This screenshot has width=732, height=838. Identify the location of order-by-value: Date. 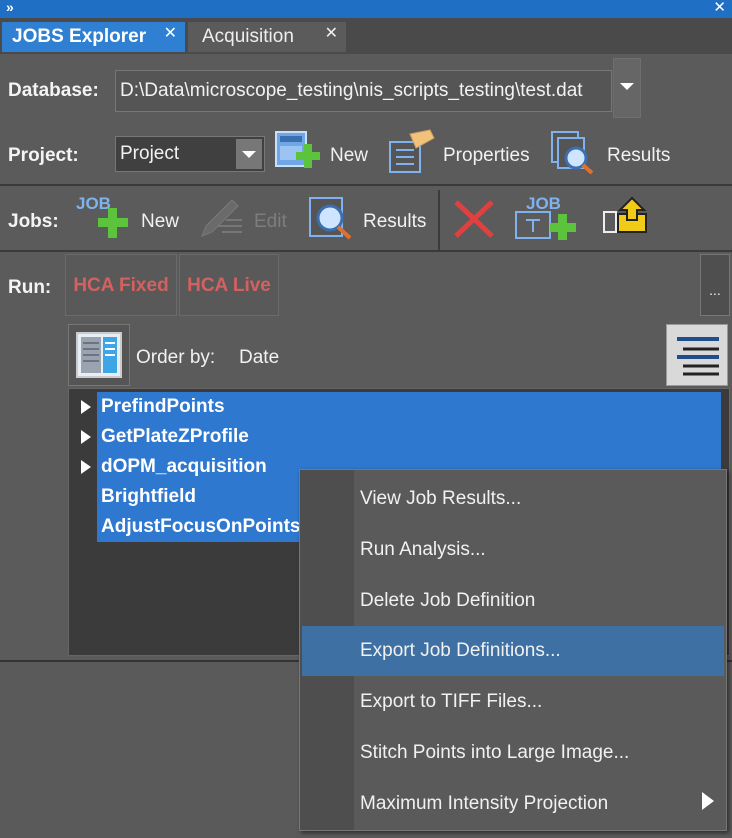
(259, 358).